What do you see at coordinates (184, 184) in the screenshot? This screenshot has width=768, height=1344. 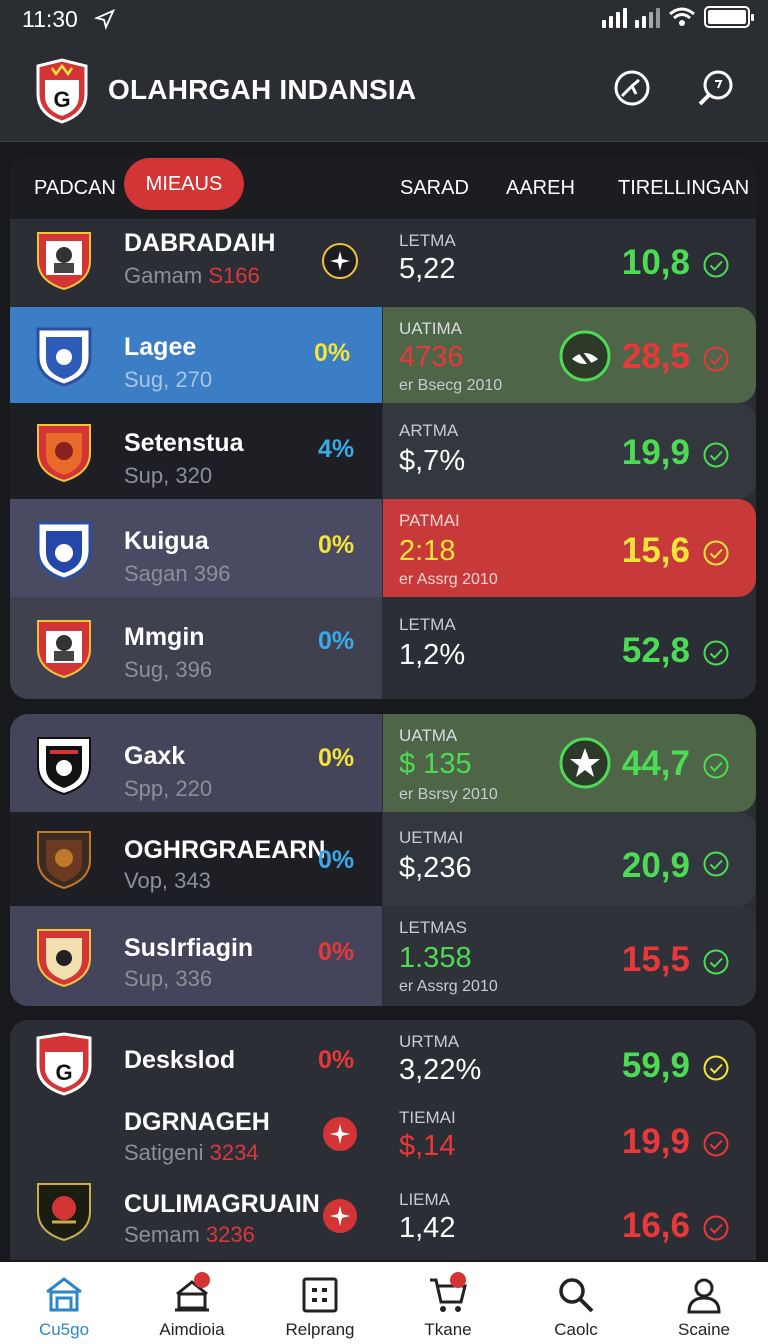 I see `tab-mieaus-active: MIEAUS` at bounding box center [184, 184].